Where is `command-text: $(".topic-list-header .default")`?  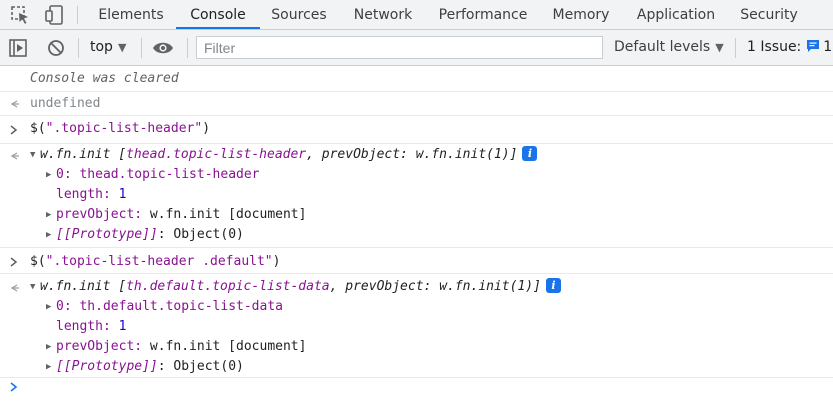 command-text: $(".topic-list-header .default") is located at coordinates (155, 262).